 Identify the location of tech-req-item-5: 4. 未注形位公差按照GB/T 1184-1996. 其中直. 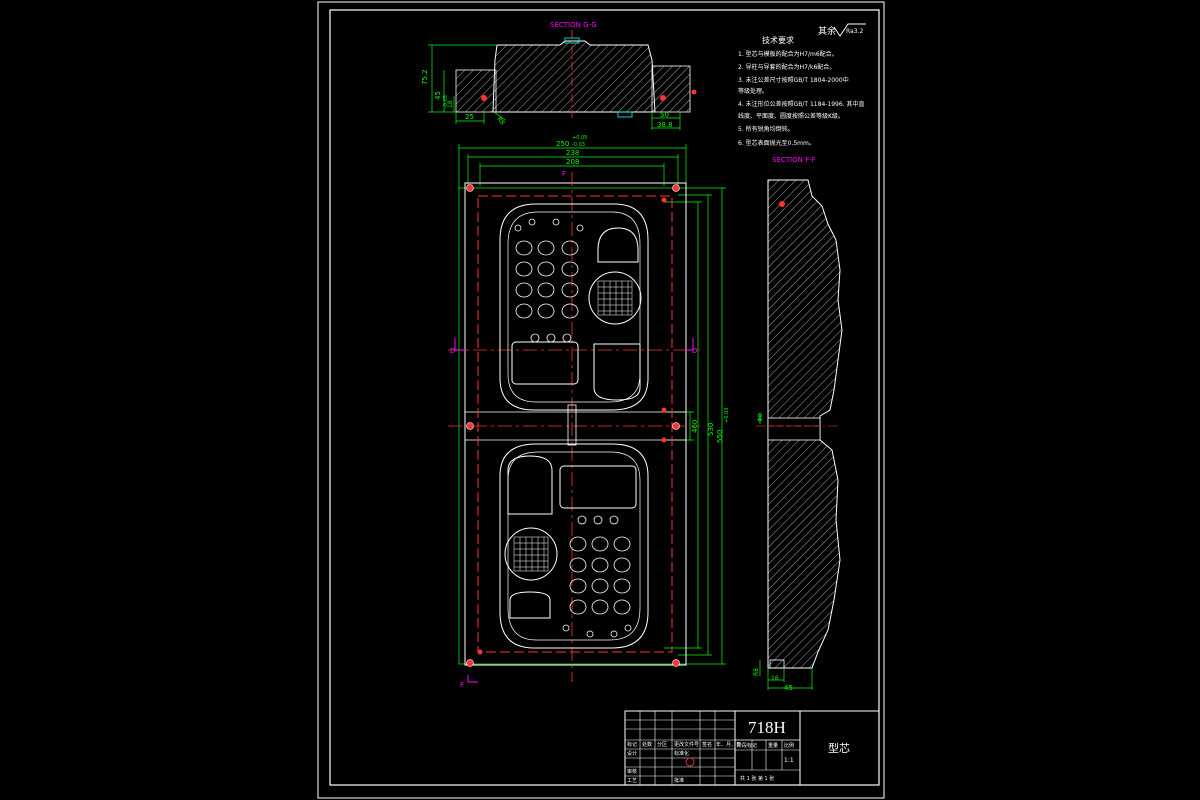
(801, 104).